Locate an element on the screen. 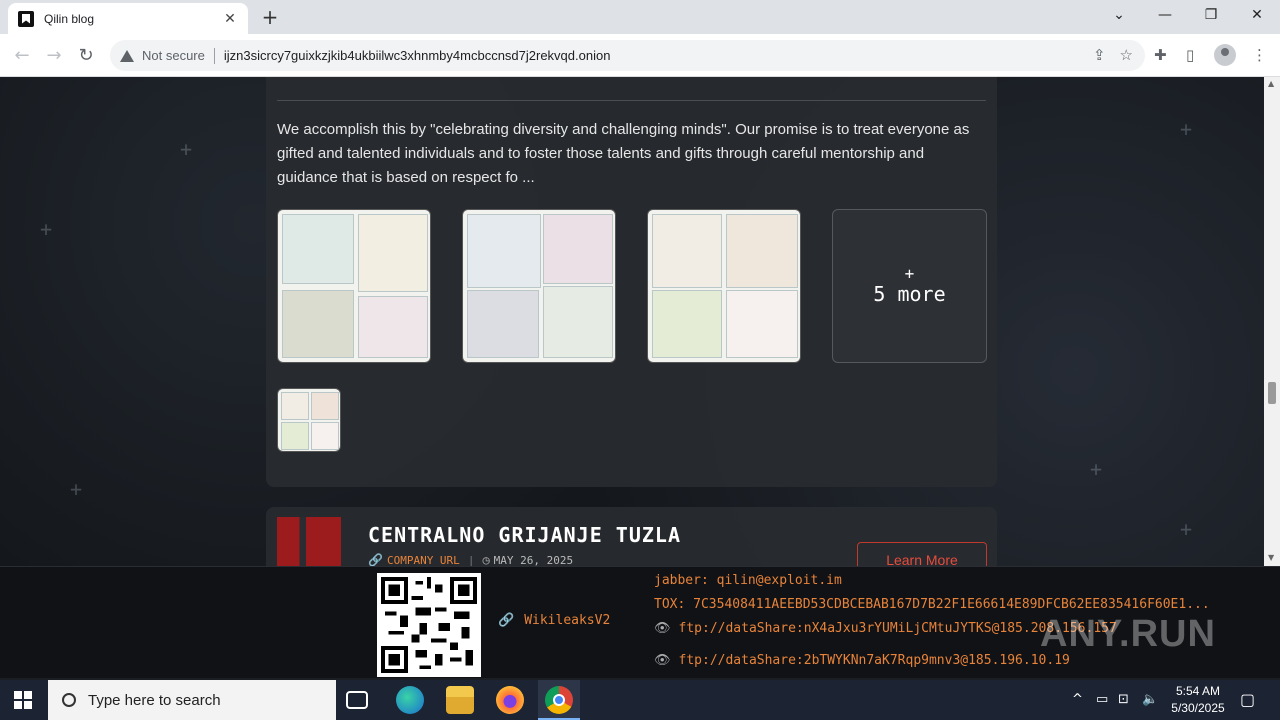  bookmark-star-icon: ☆ is located at coordinates (1126, 55).